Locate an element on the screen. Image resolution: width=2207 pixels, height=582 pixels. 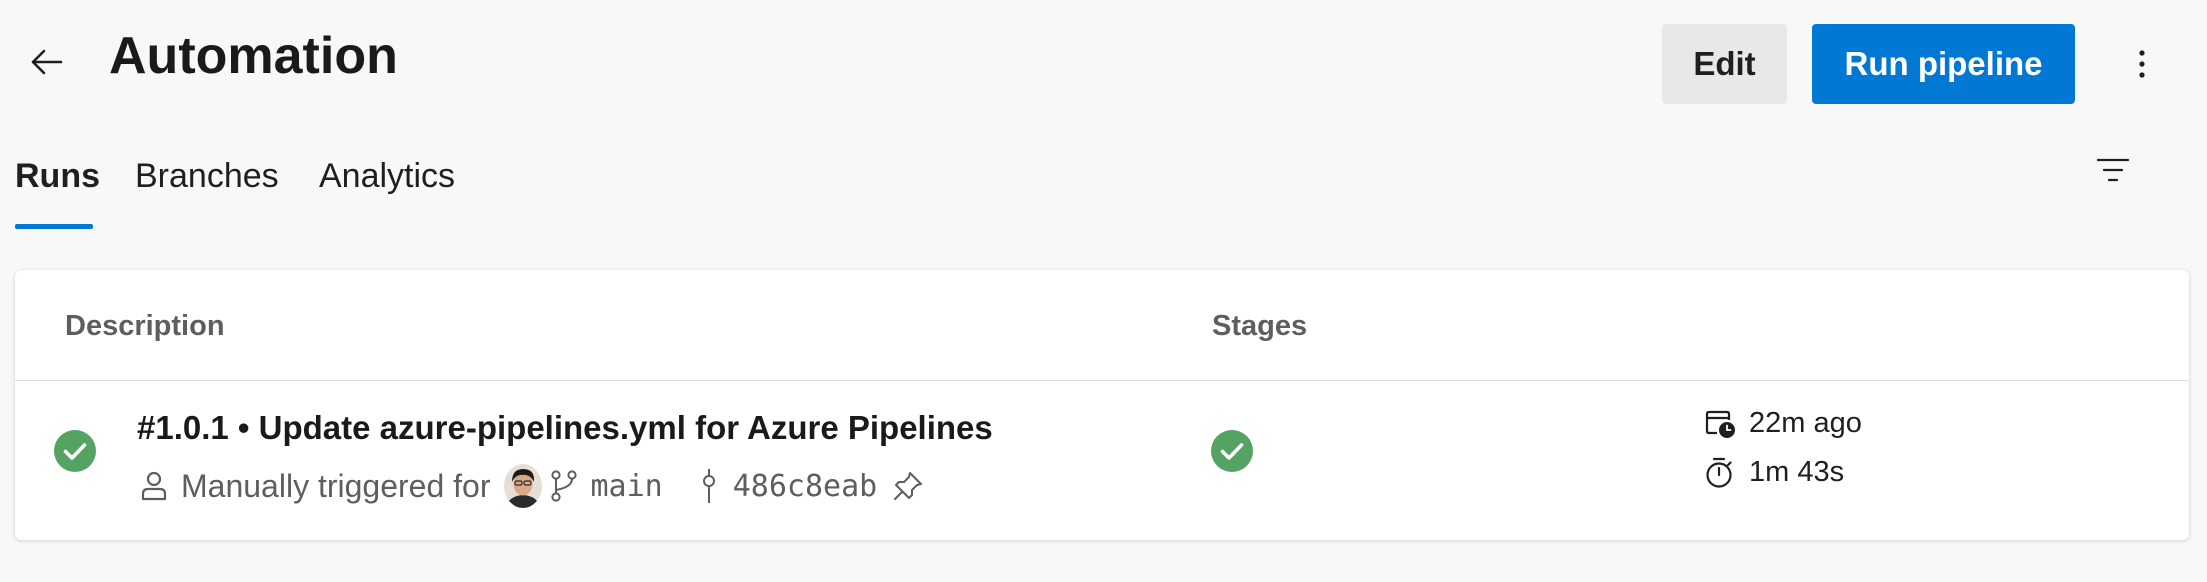
branch-icon is located at coordinates (564, 486).